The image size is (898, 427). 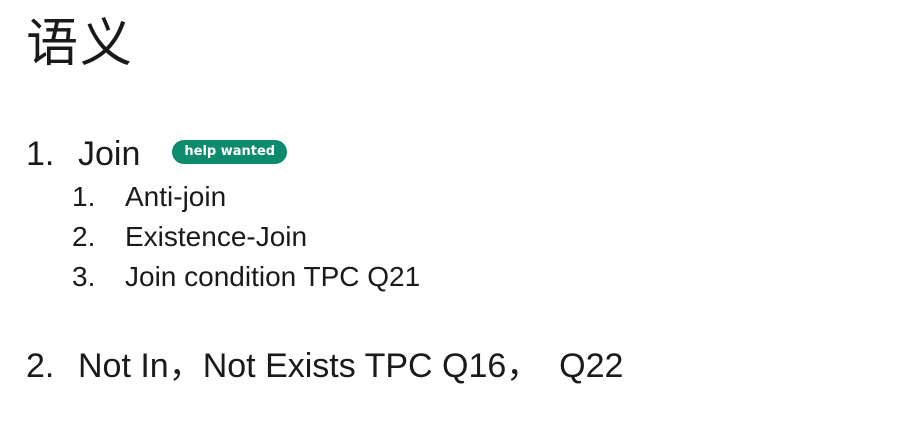 What do you see at coordinates (84, 196) in the screenshot?
I see `sublist-item-number: 1.` at bounding box center [84, 196].